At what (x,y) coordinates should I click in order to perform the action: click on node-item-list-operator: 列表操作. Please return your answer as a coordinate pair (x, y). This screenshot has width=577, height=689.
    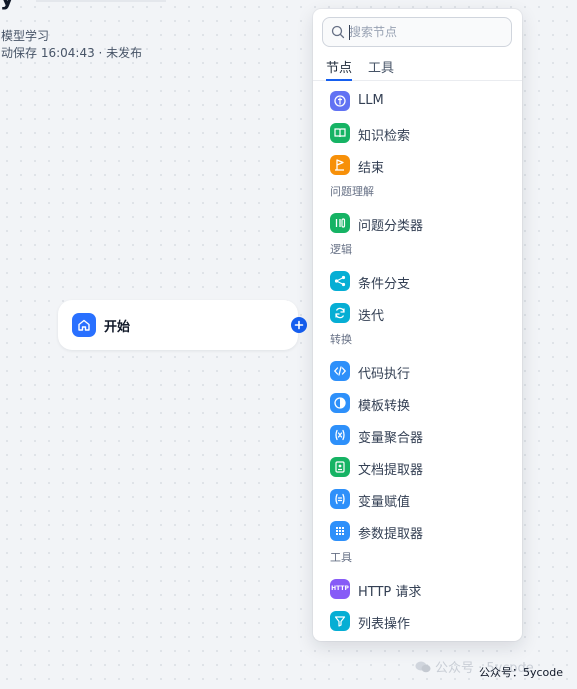
    Looking at the image, I should click on (417, 621).